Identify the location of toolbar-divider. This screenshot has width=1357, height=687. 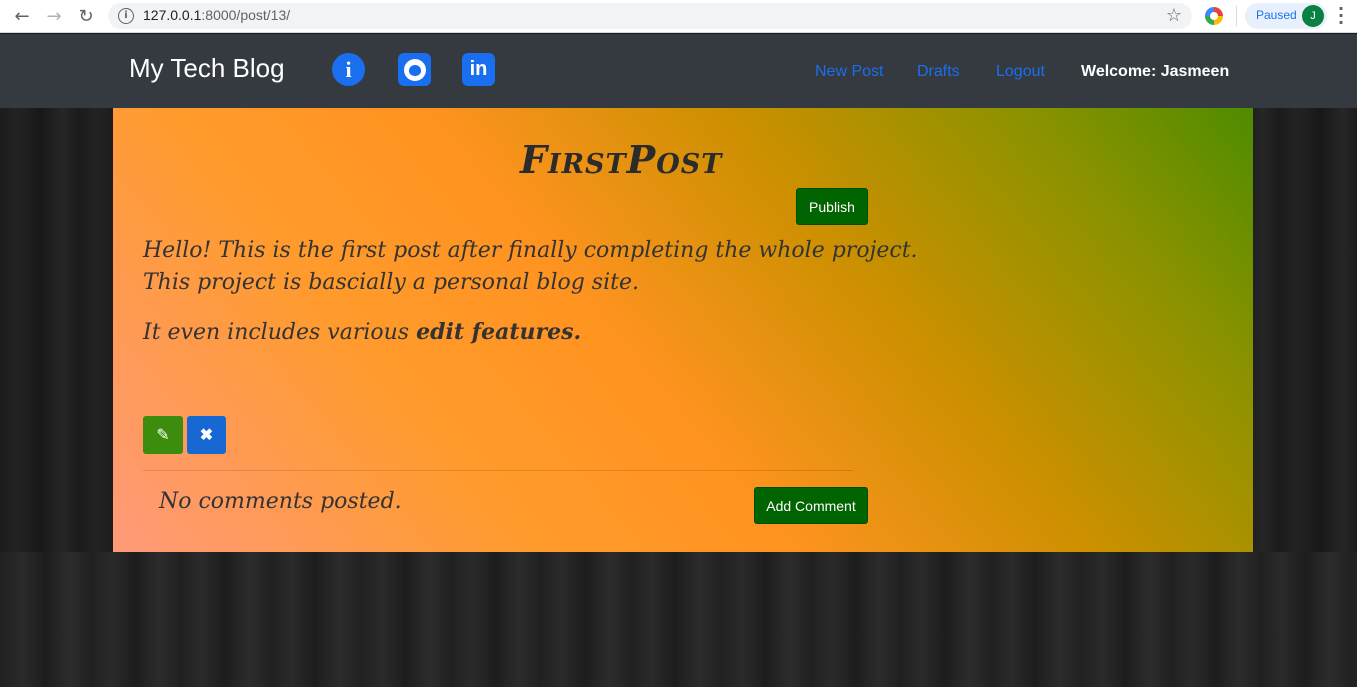
(1236, 16).